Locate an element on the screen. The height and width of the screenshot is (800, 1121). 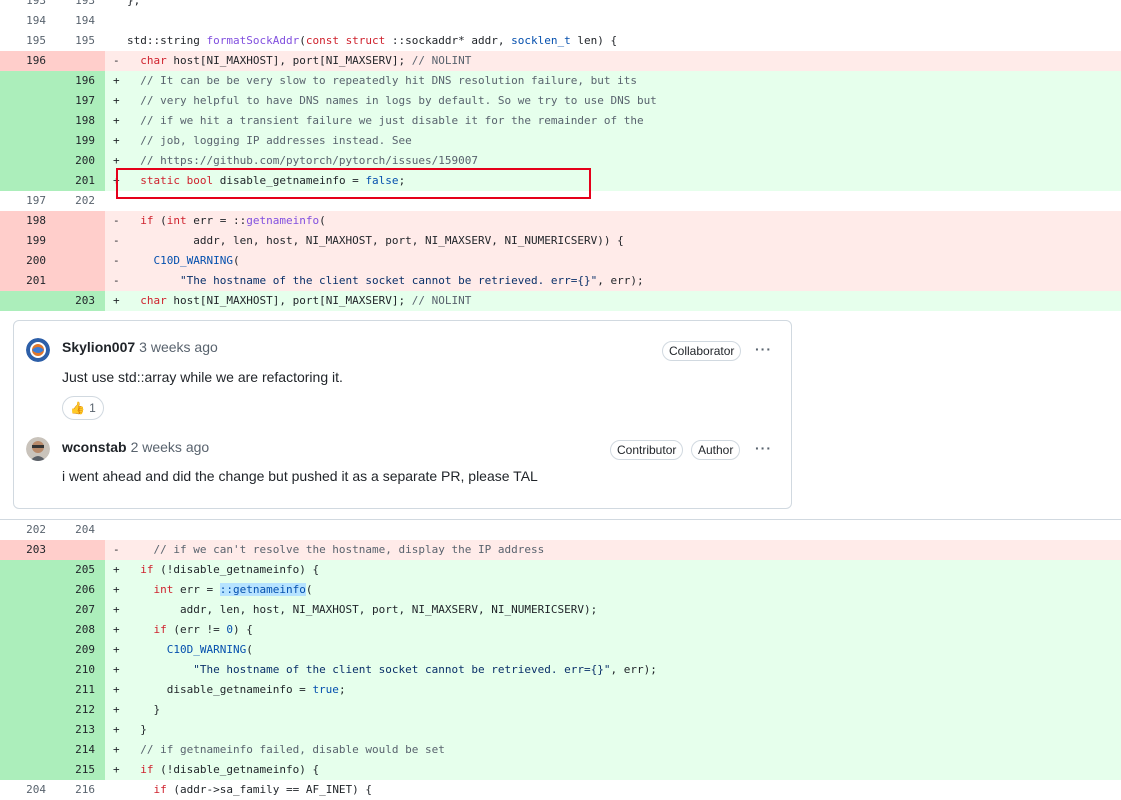
new-line-number: 199 is located at coordinates (80, 141).